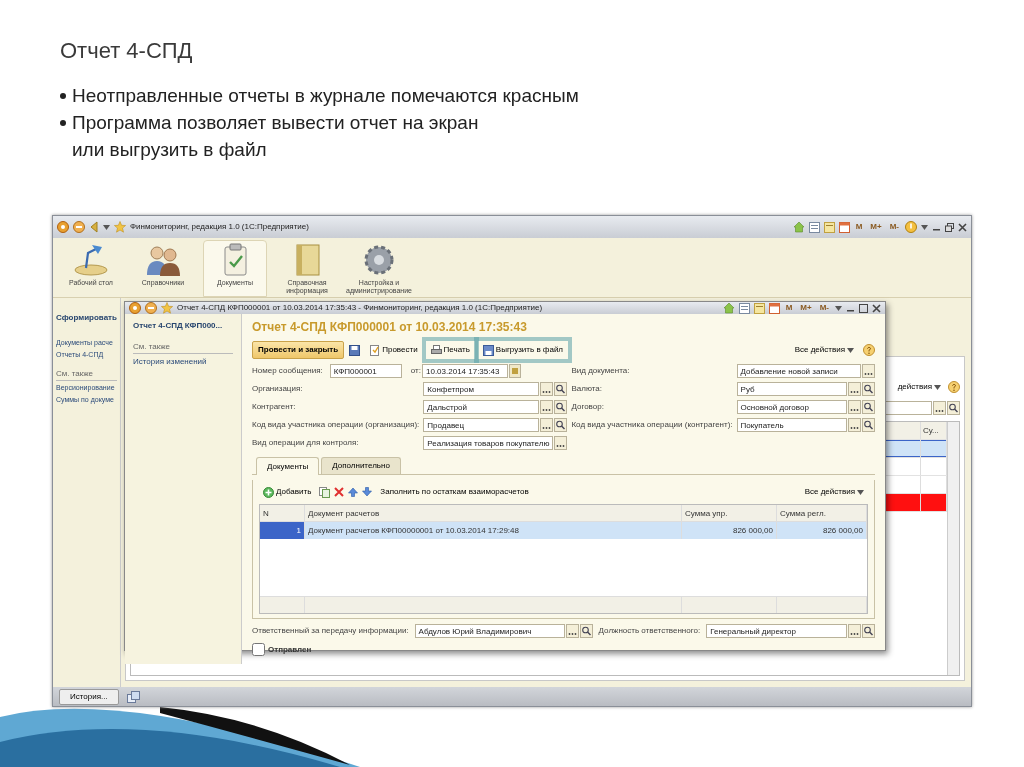  Describe the element at coordinates (523, 350) in the screenshot. I see `toolbar-button: Выгрузить в файл` at that location.